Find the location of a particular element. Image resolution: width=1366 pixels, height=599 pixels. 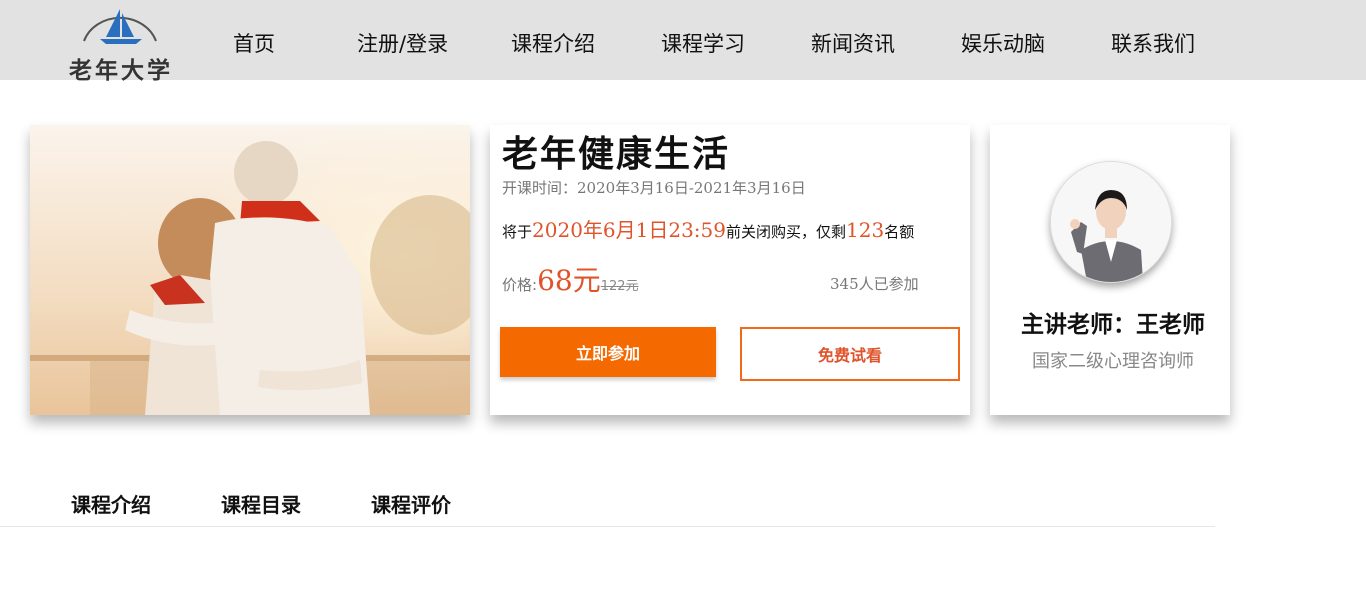

remaining-seats: 123 is located at coordinates (865, 230).